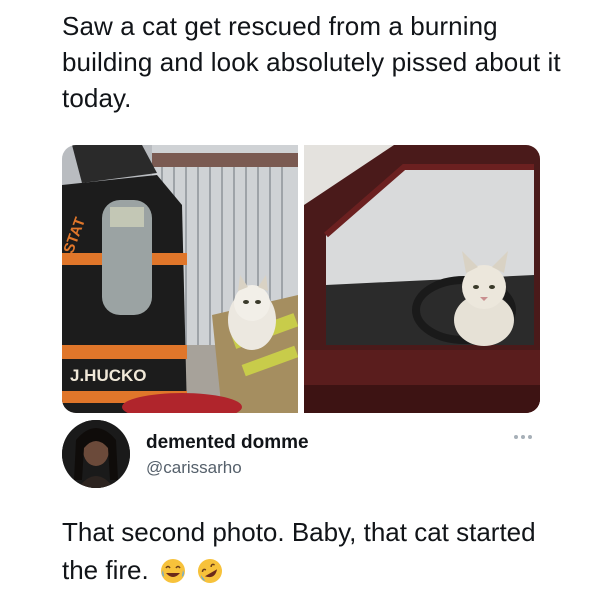 This screenshot has height=600, width=600. Describe the element at coordinates (210, 571) in the screenshot. I see `rolling-on-floor-laughing-icon` at that location.